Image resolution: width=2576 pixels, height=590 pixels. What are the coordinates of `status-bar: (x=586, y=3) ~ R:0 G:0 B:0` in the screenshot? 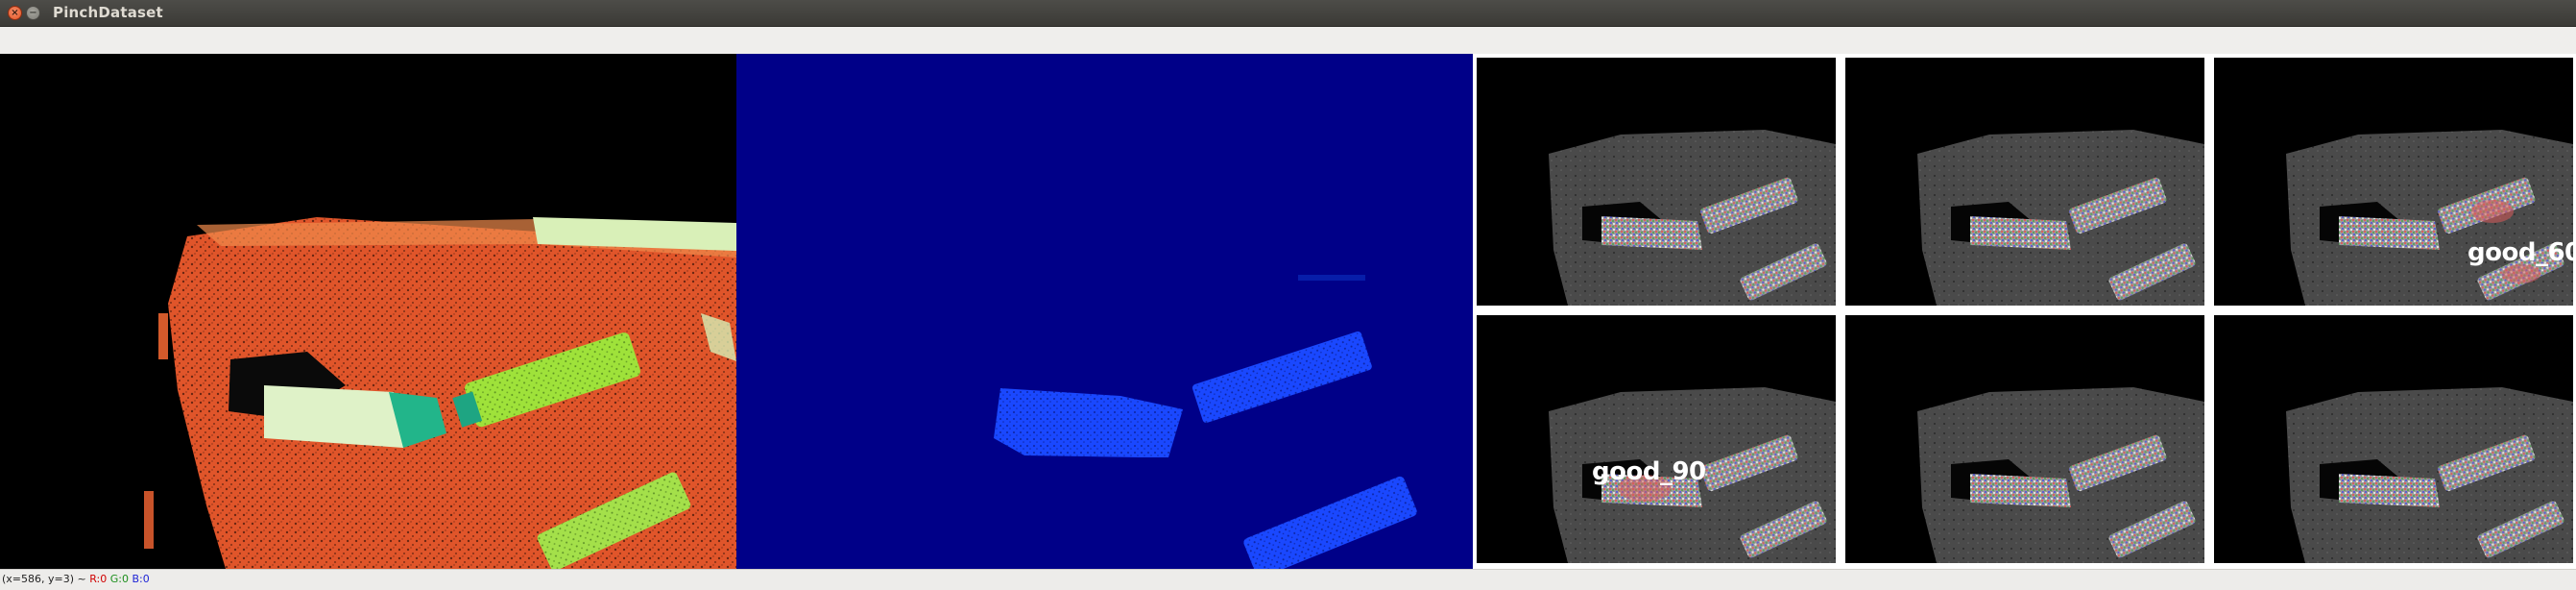 It's located at (1288, 579).